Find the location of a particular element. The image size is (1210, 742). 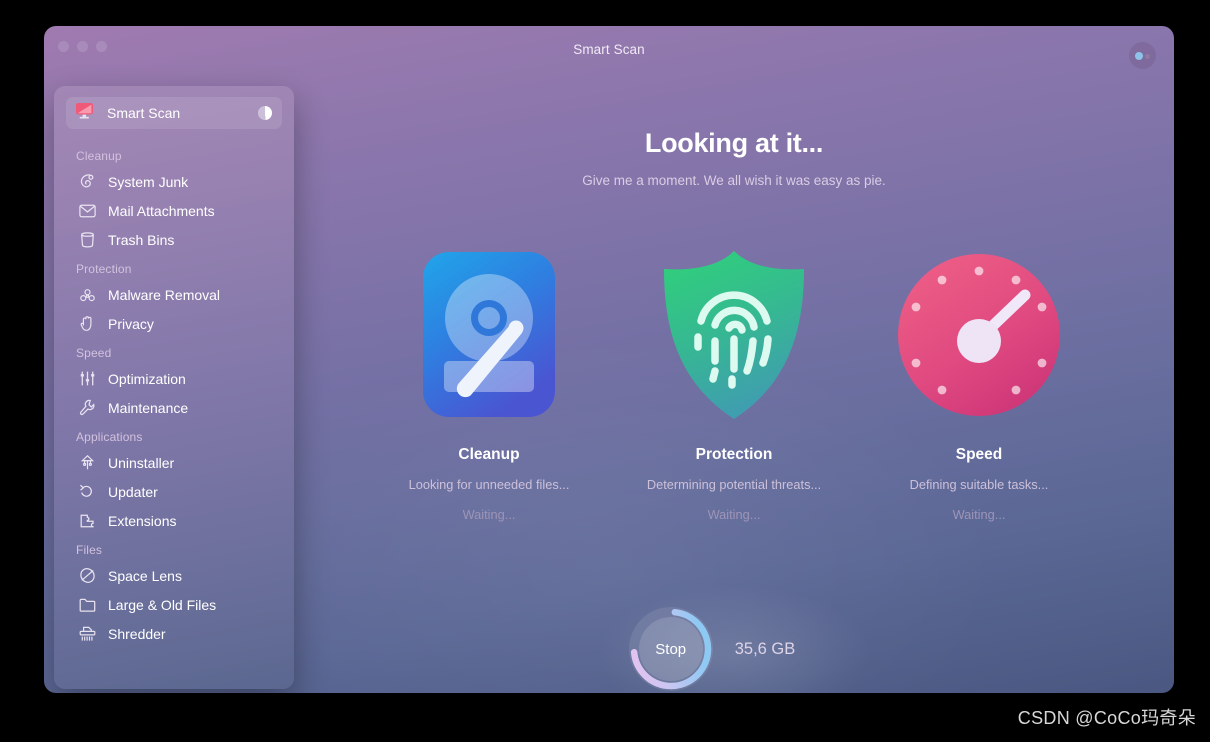

sidebar-group-title: Cleanup is located at coordinates (99, 156).